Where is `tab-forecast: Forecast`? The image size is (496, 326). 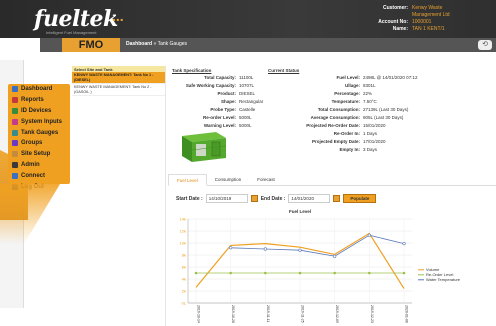
tab-forecast: Forecast is located at coordinates (266, 180).